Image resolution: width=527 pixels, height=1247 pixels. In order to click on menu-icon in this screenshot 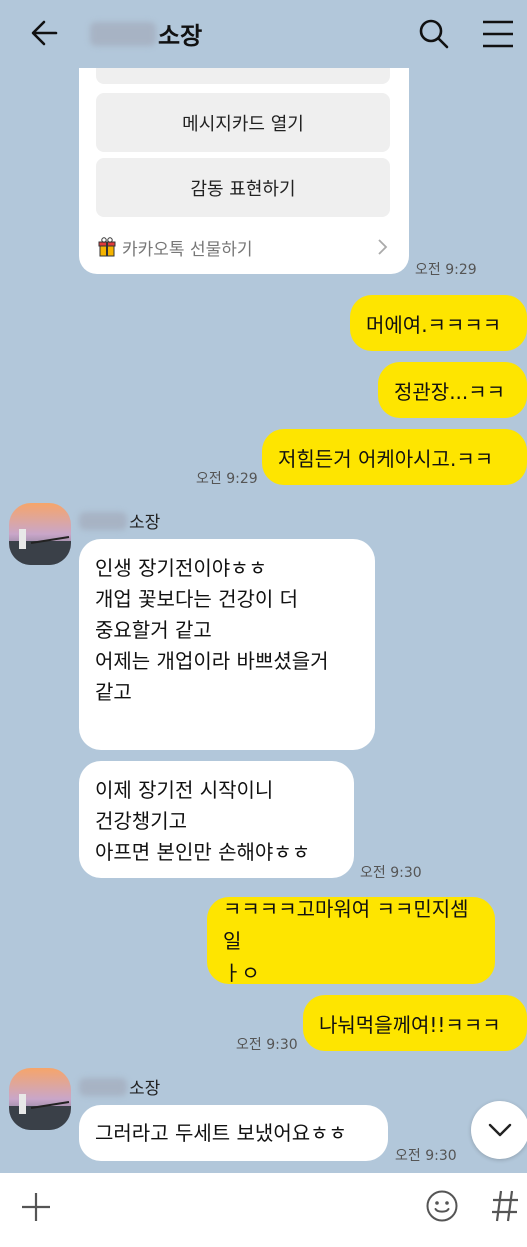, I will do `click(498, 34)`.